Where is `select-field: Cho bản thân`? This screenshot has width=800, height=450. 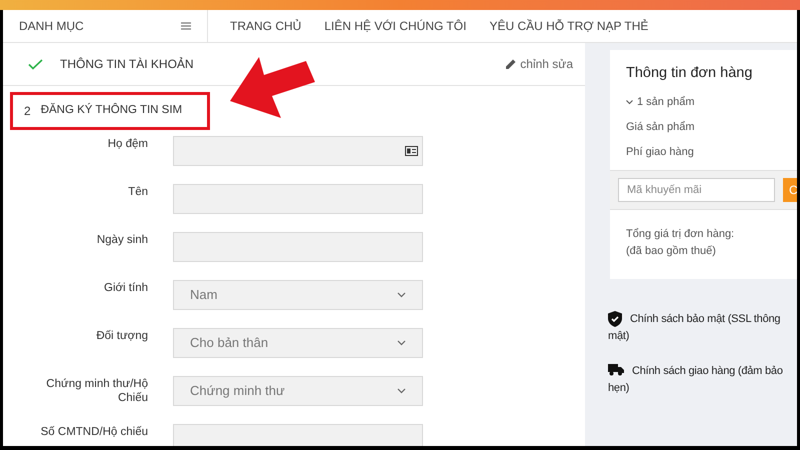
select-field: Cho bản thân is located at coordinates (298, 343).